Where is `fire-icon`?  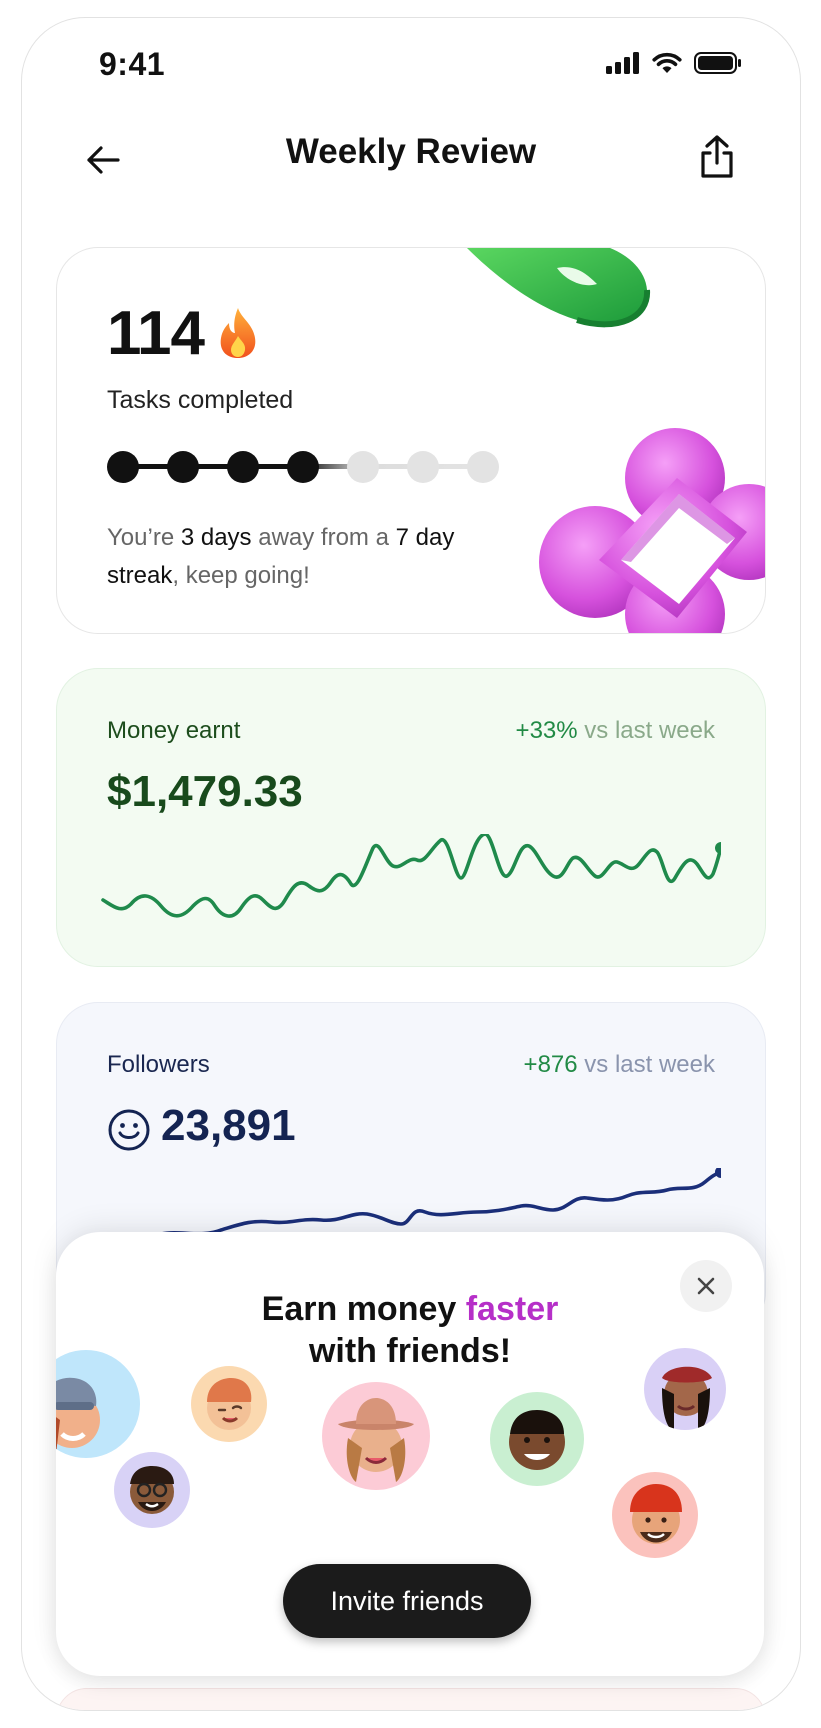
fire-icon is located at coordinates (238, 333).